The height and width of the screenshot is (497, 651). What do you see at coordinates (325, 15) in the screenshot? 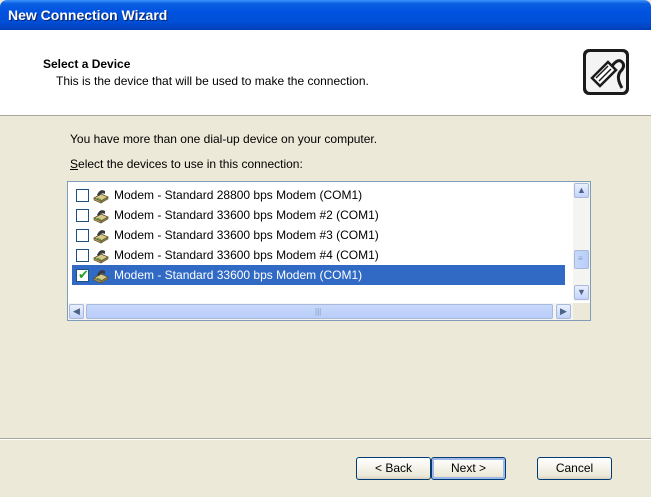
I see `title-bar: New Connection Wizard` at bounding box center [325, 15].